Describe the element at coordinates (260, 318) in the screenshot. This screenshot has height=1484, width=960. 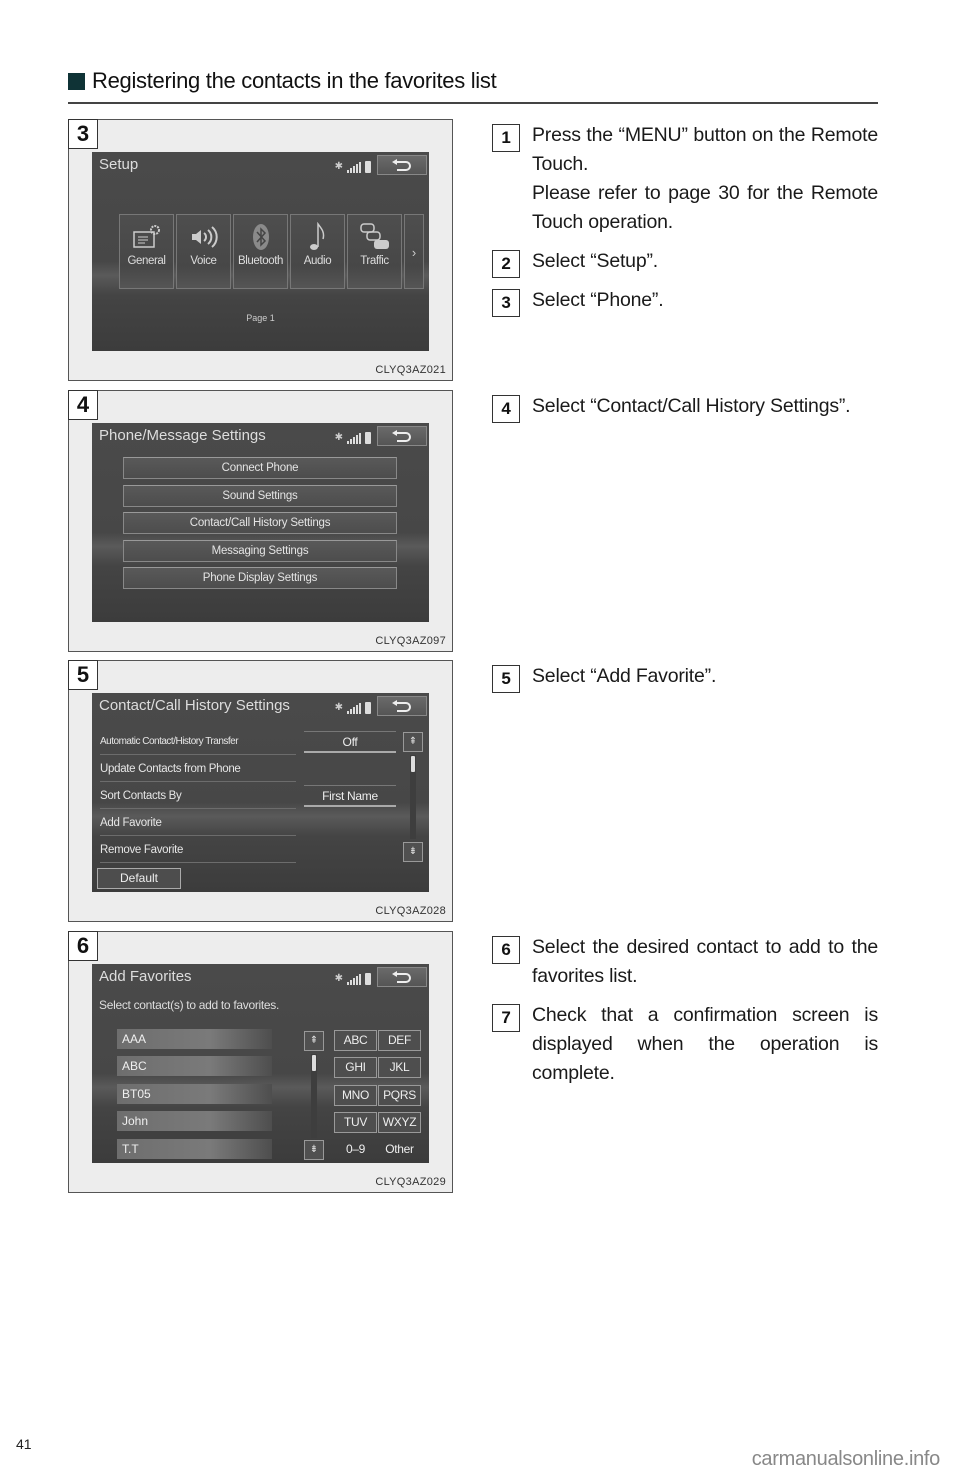
I see `page-indicator: Page 1` at that location.